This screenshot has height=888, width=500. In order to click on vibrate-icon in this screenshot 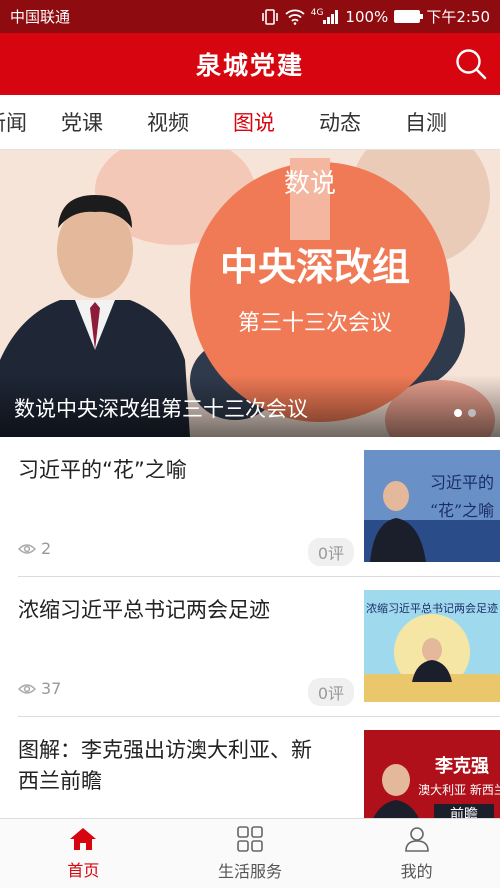, I will do `click(269, 16)`.